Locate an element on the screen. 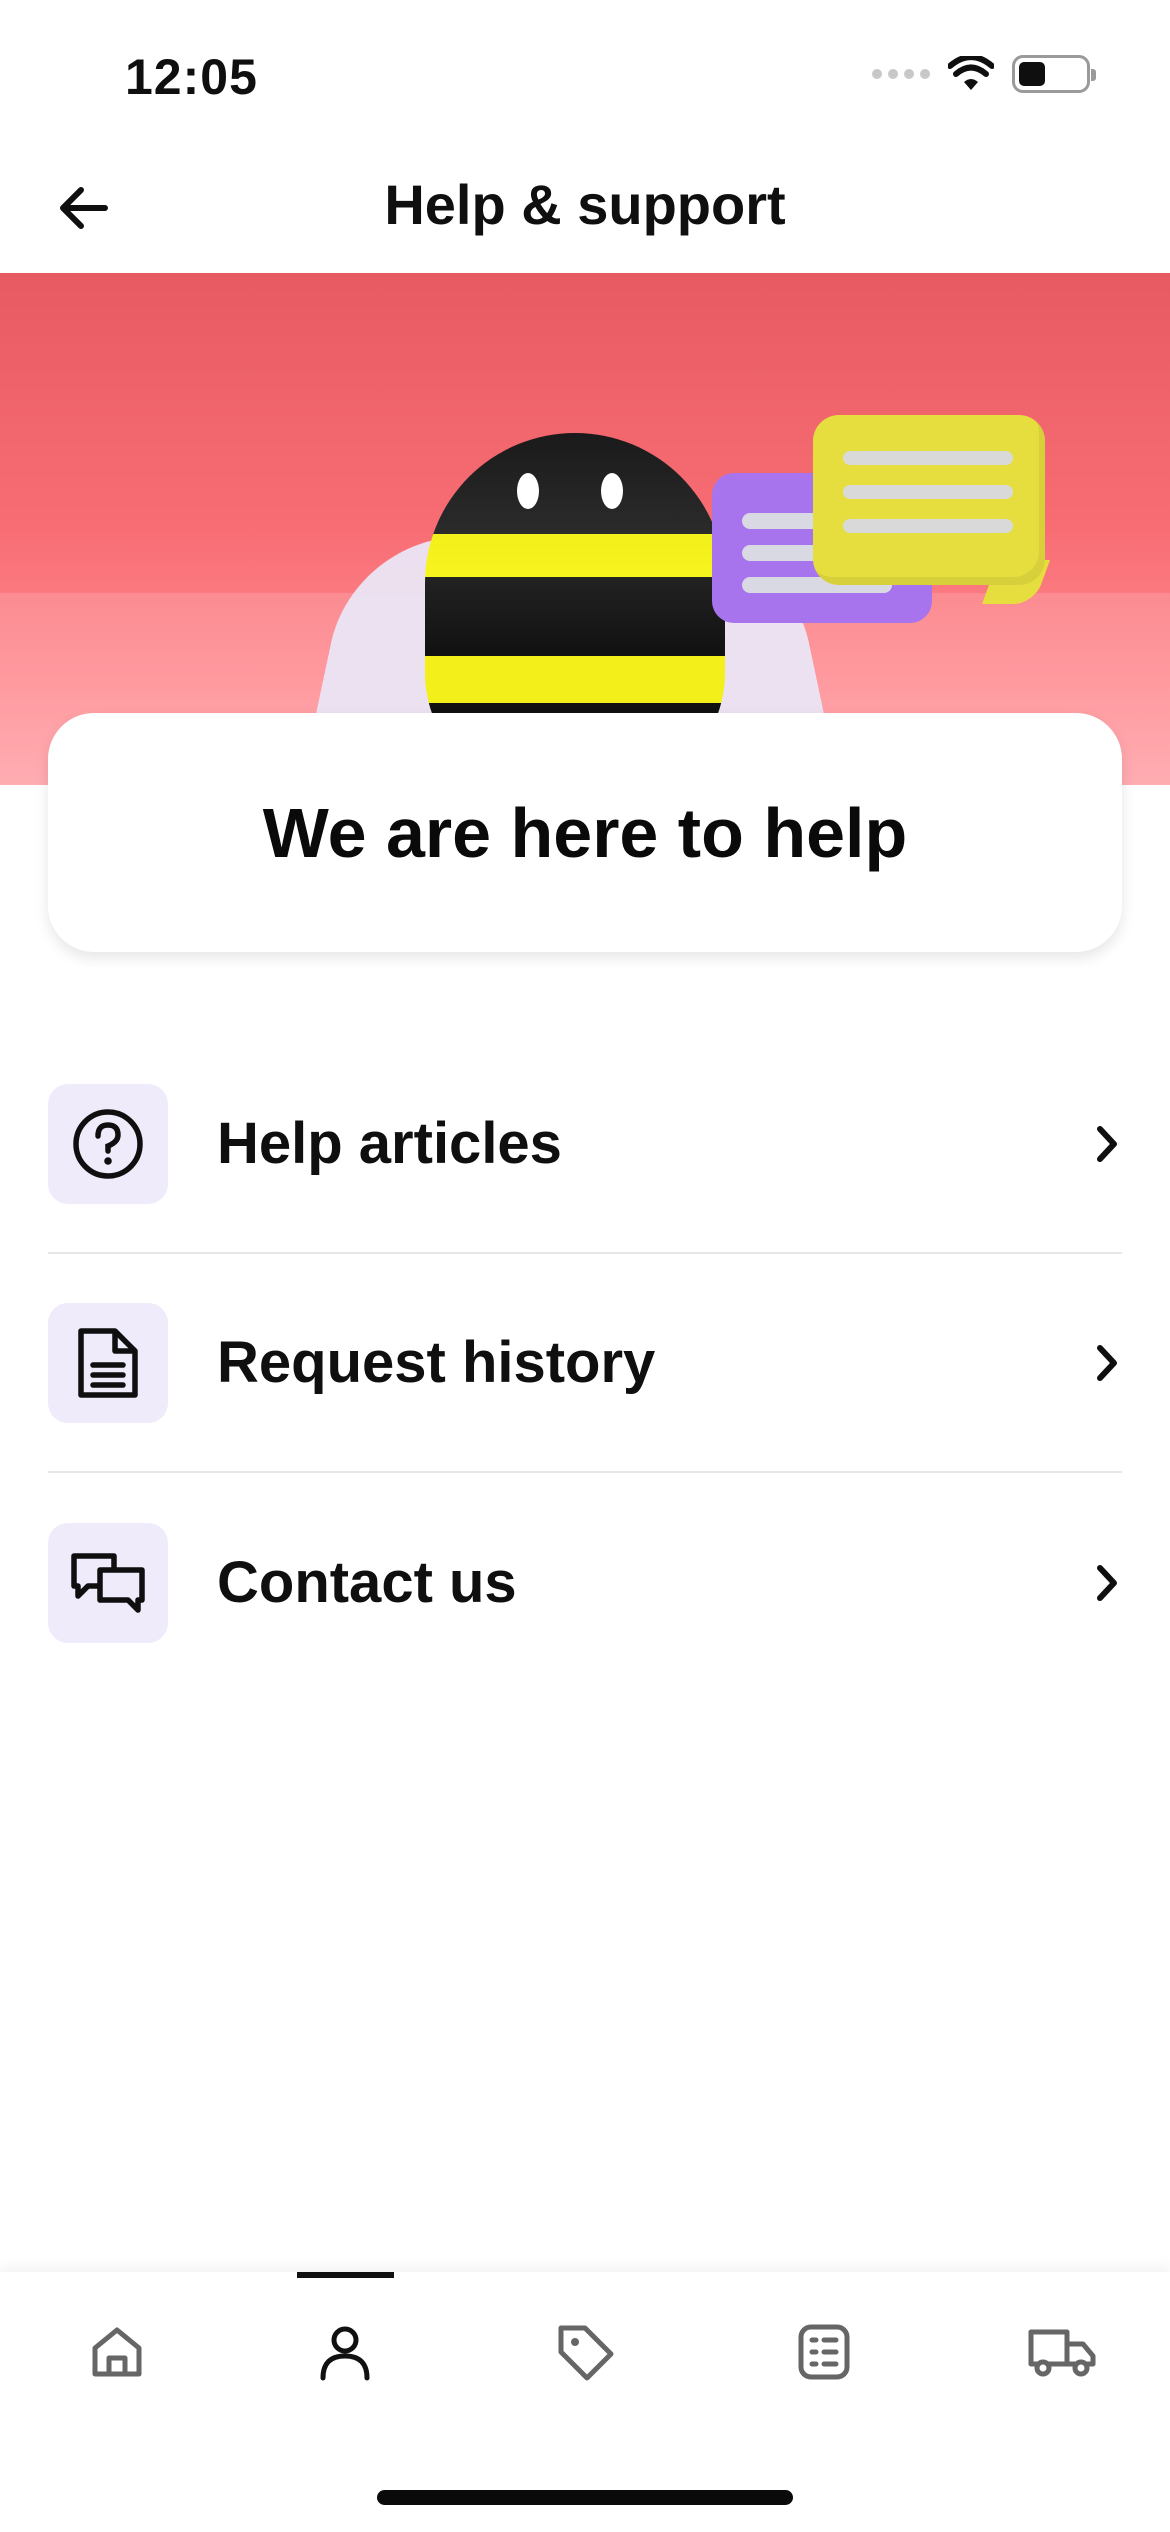 The height and width of the screenshot is (2532, 1170). list-icon is located at coordinates (824, 2352).